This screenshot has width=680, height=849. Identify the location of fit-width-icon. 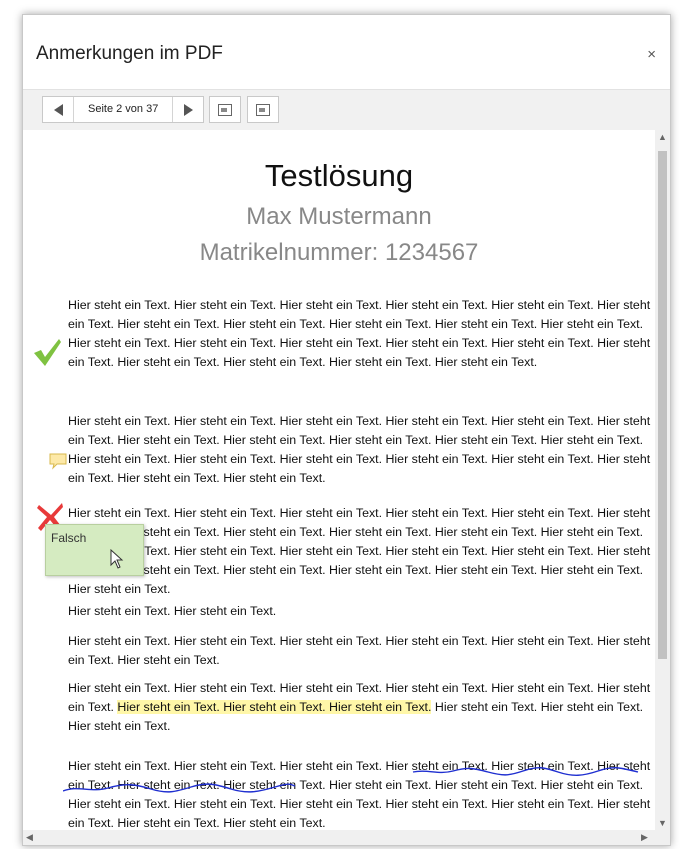
(263, 109).